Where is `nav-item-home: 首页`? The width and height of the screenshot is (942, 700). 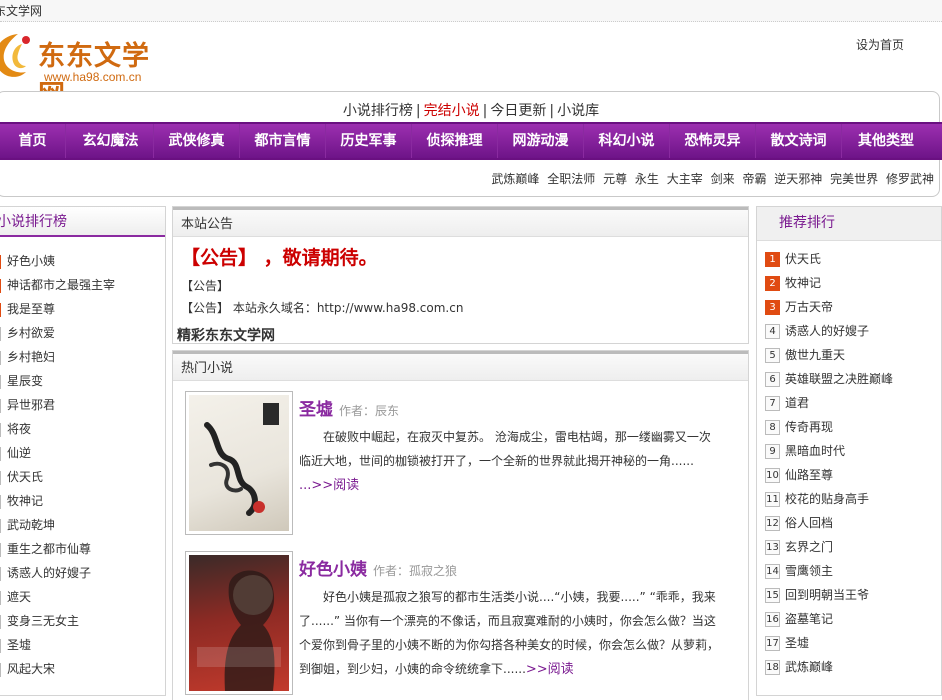
nav-item-home: 首页 is located at coordinates (33, 141).